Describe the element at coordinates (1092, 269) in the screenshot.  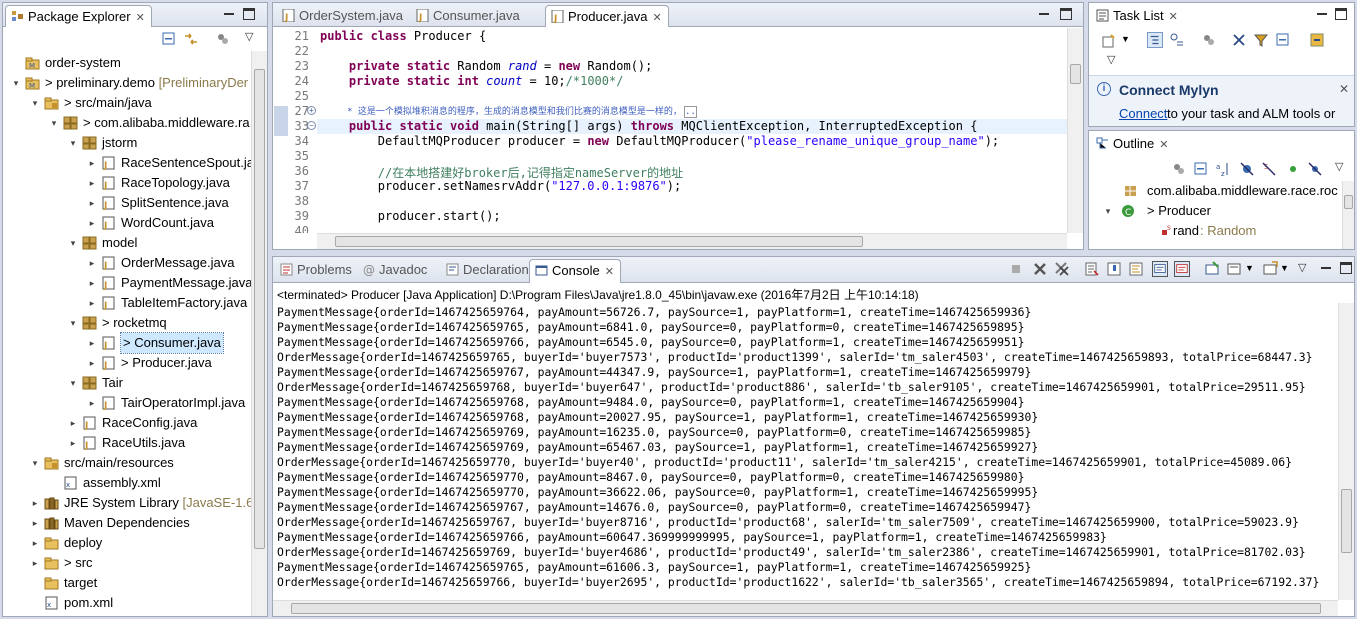
I see `clear-console-icon` at that location.